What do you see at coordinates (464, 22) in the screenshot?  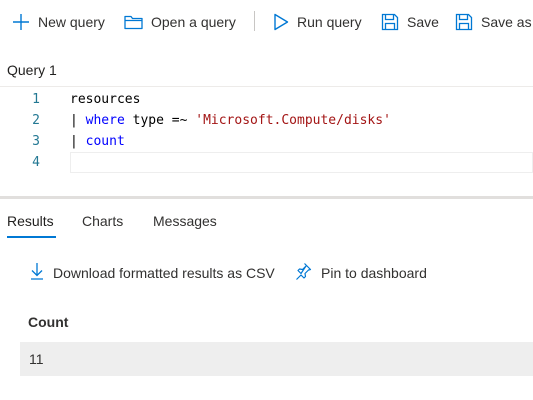 I see `save-as-icon` at bounding box center [464, 22].